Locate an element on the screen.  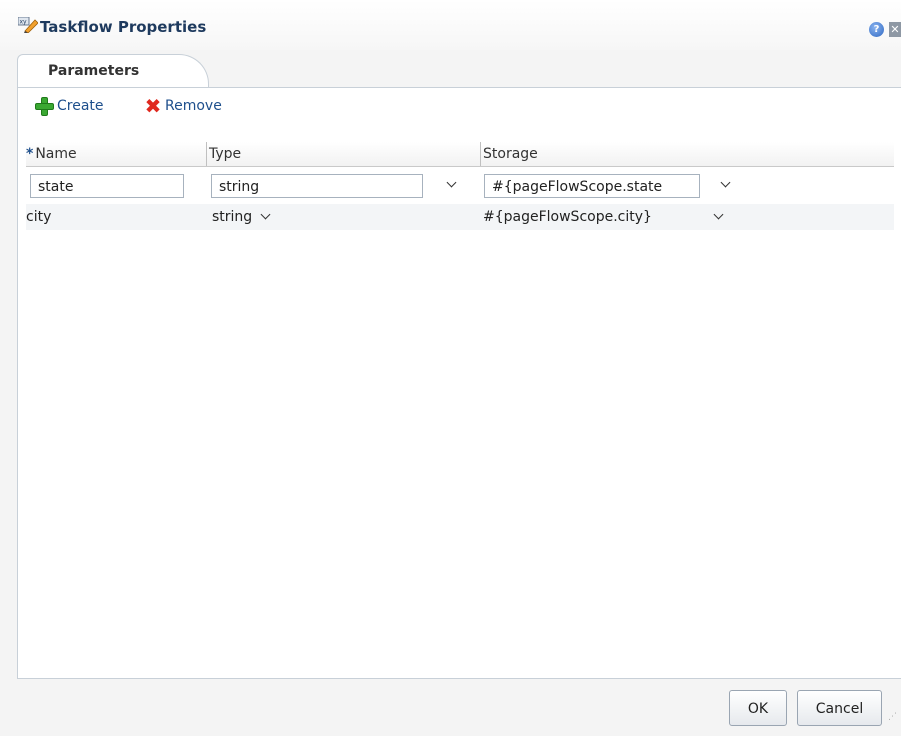
column-header-type-label: Type is located at coordinates (225, 154).